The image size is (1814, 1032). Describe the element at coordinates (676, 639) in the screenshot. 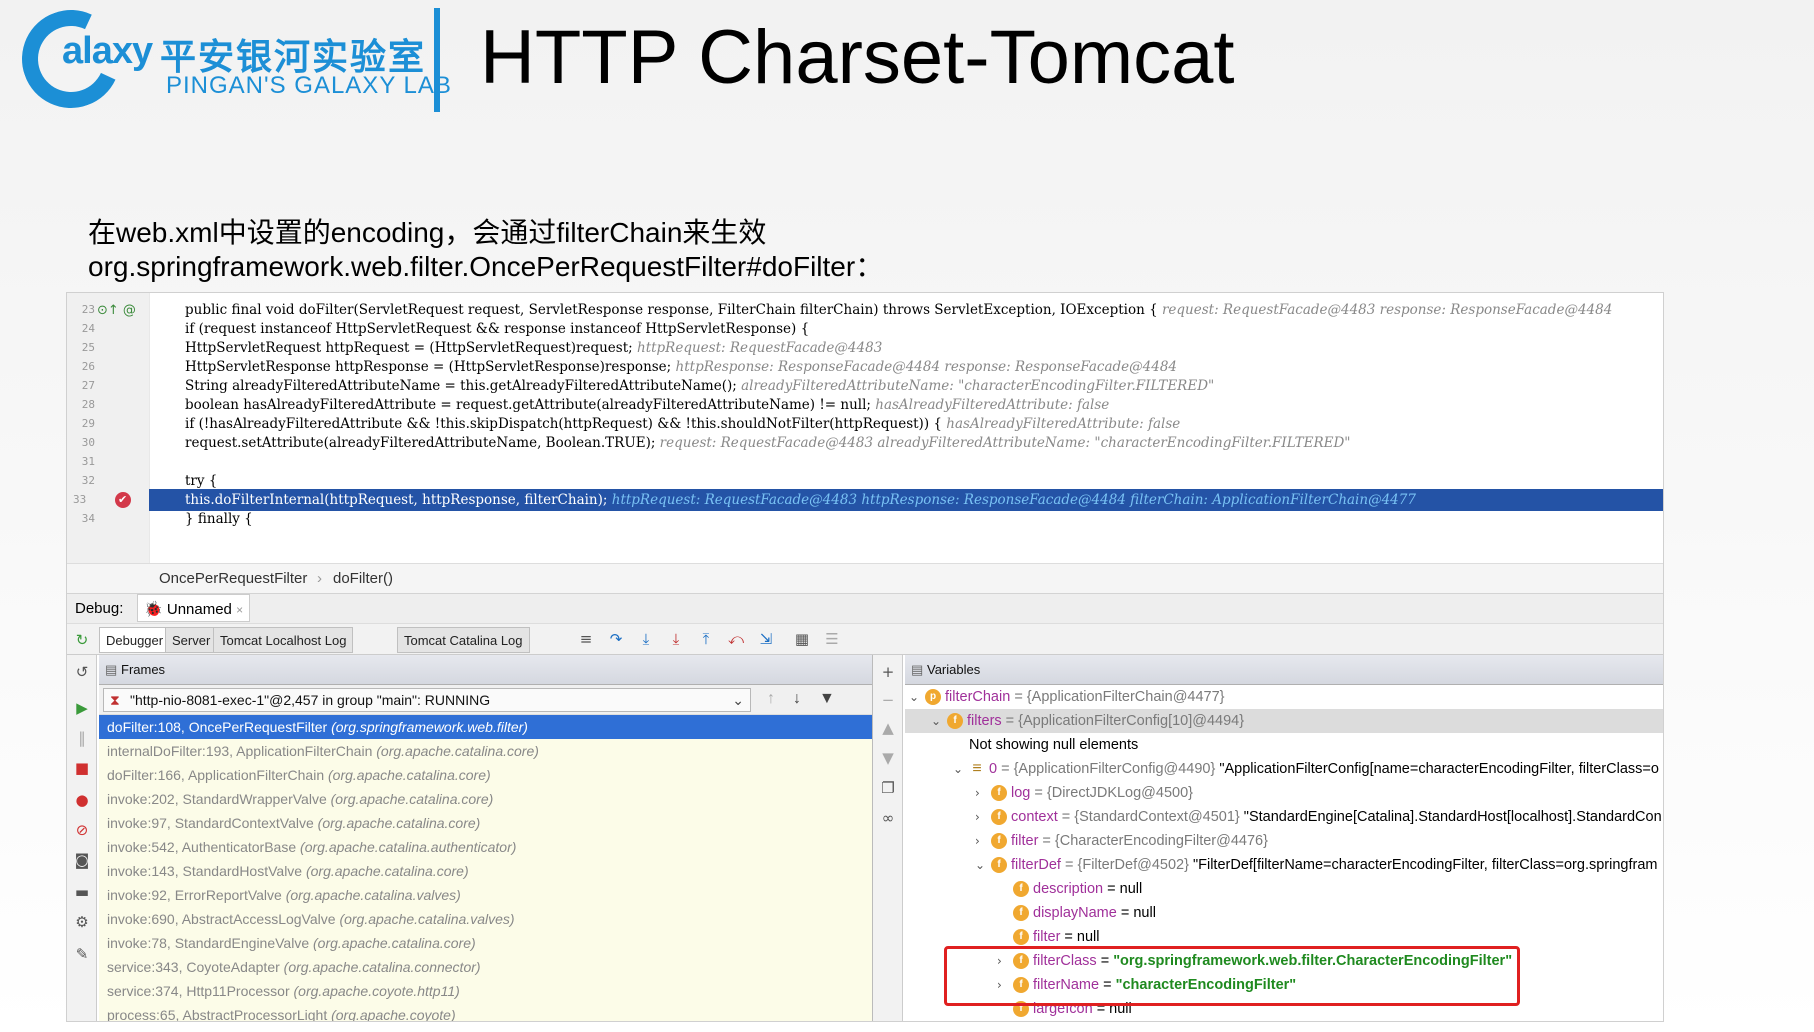

I see `force-step-into-icon: ⤓` at that location.